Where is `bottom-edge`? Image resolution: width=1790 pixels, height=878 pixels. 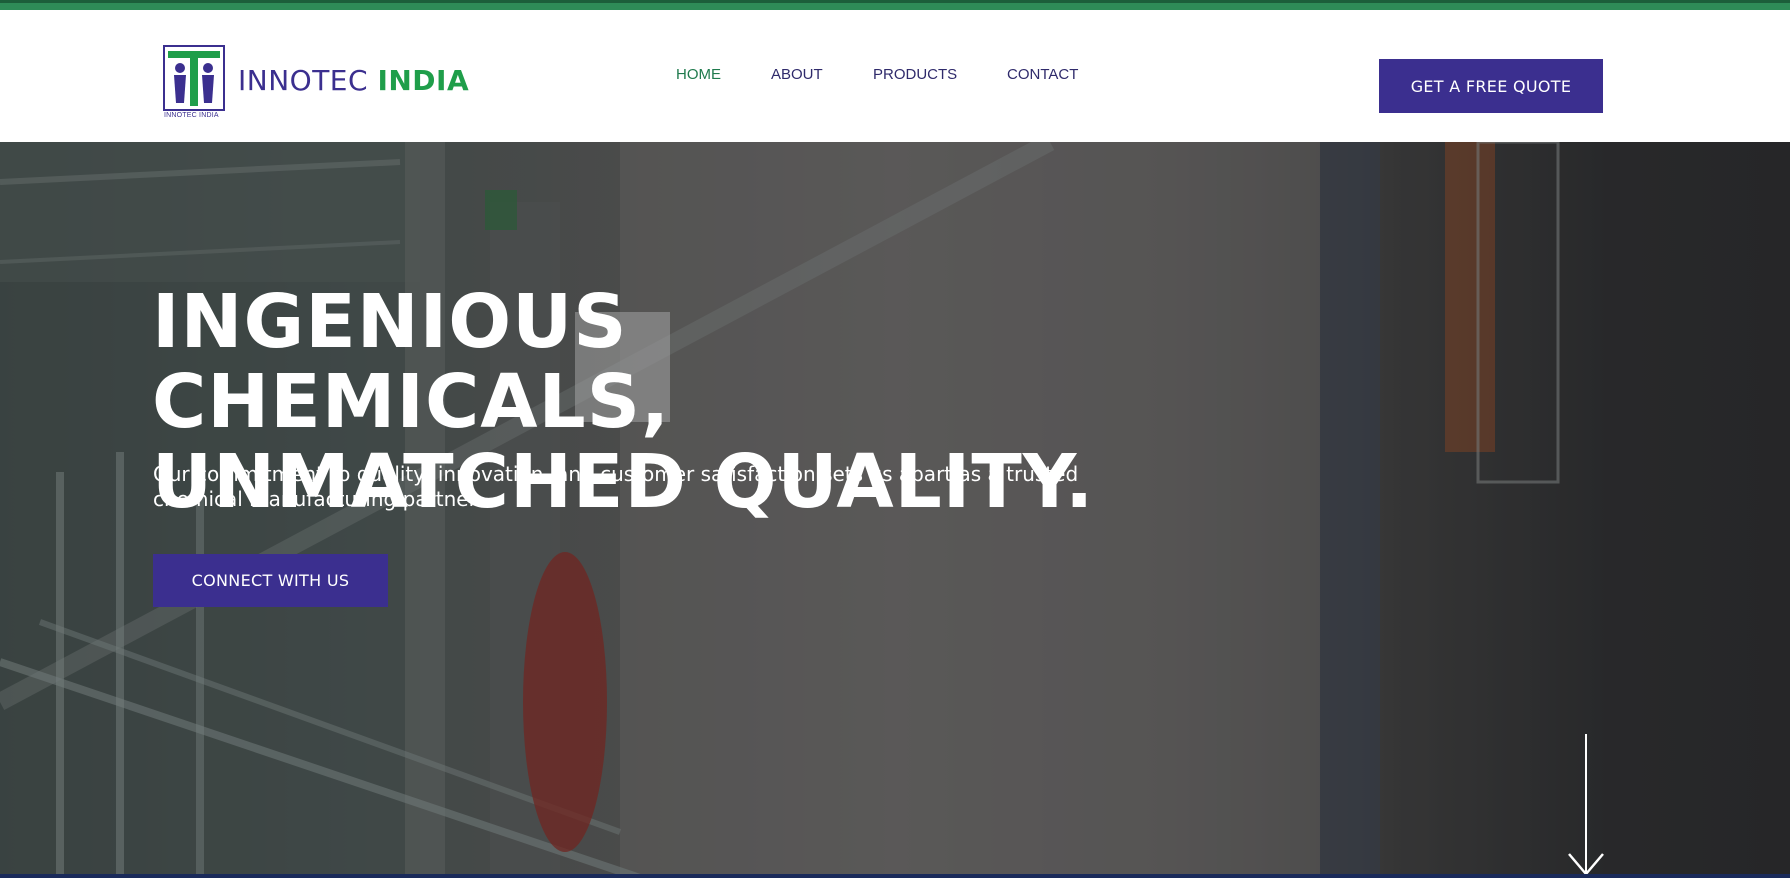
bottom-edge is located at coordinates (895, 876).